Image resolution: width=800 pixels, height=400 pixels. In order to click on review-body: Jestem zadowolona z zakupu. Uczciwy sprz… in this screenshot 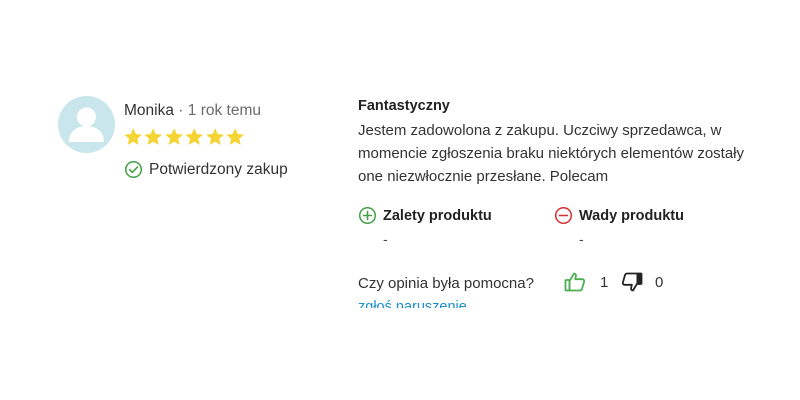, I will do `click(551, 153)`.